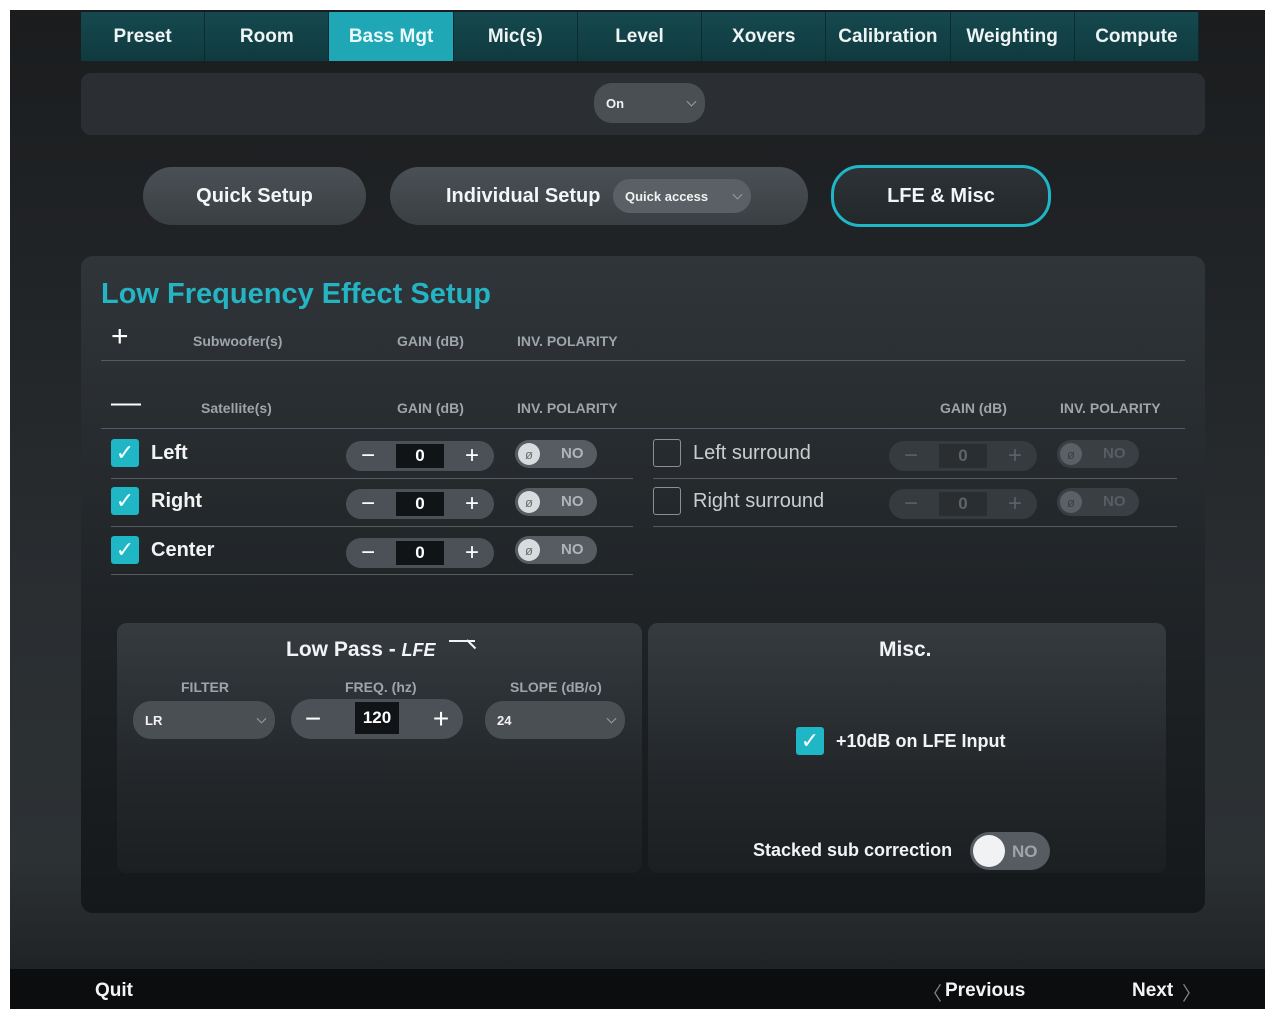  I want to click on low-pass-title: Low Pass - LFE, so click(381, 650).